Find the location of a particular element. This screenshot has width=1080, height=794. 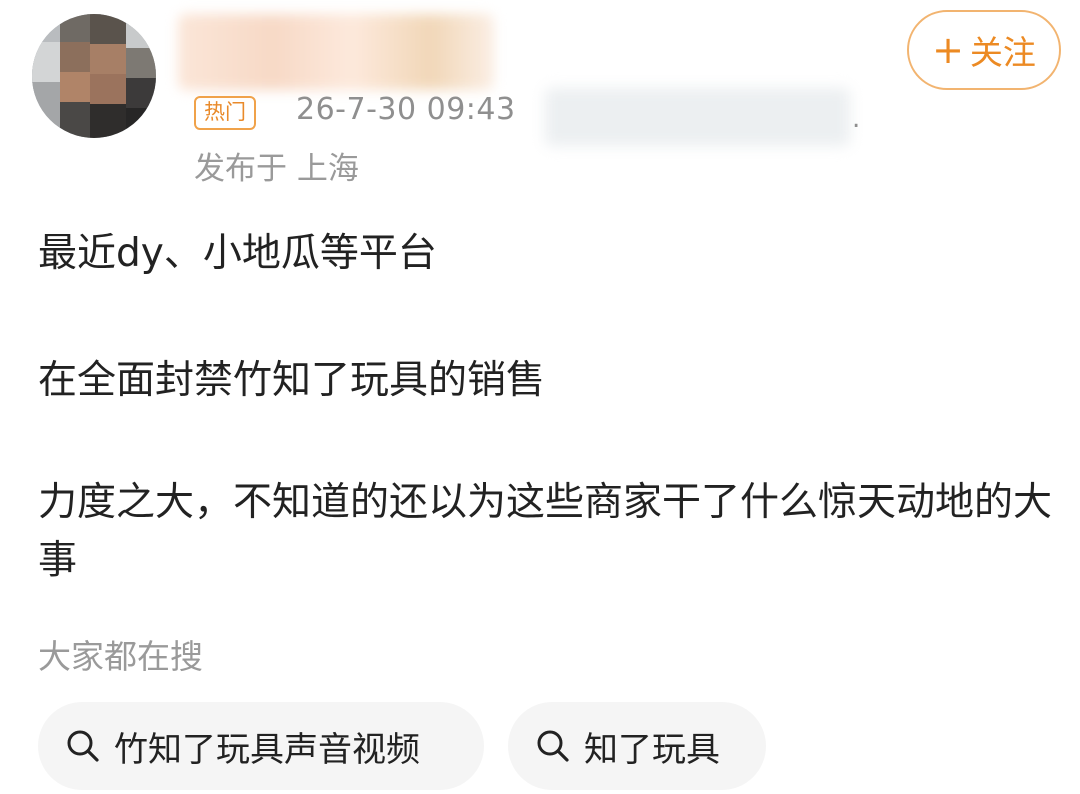

post-timestamp: 26-7-30 09:43 is located at coordinates (406, 109).